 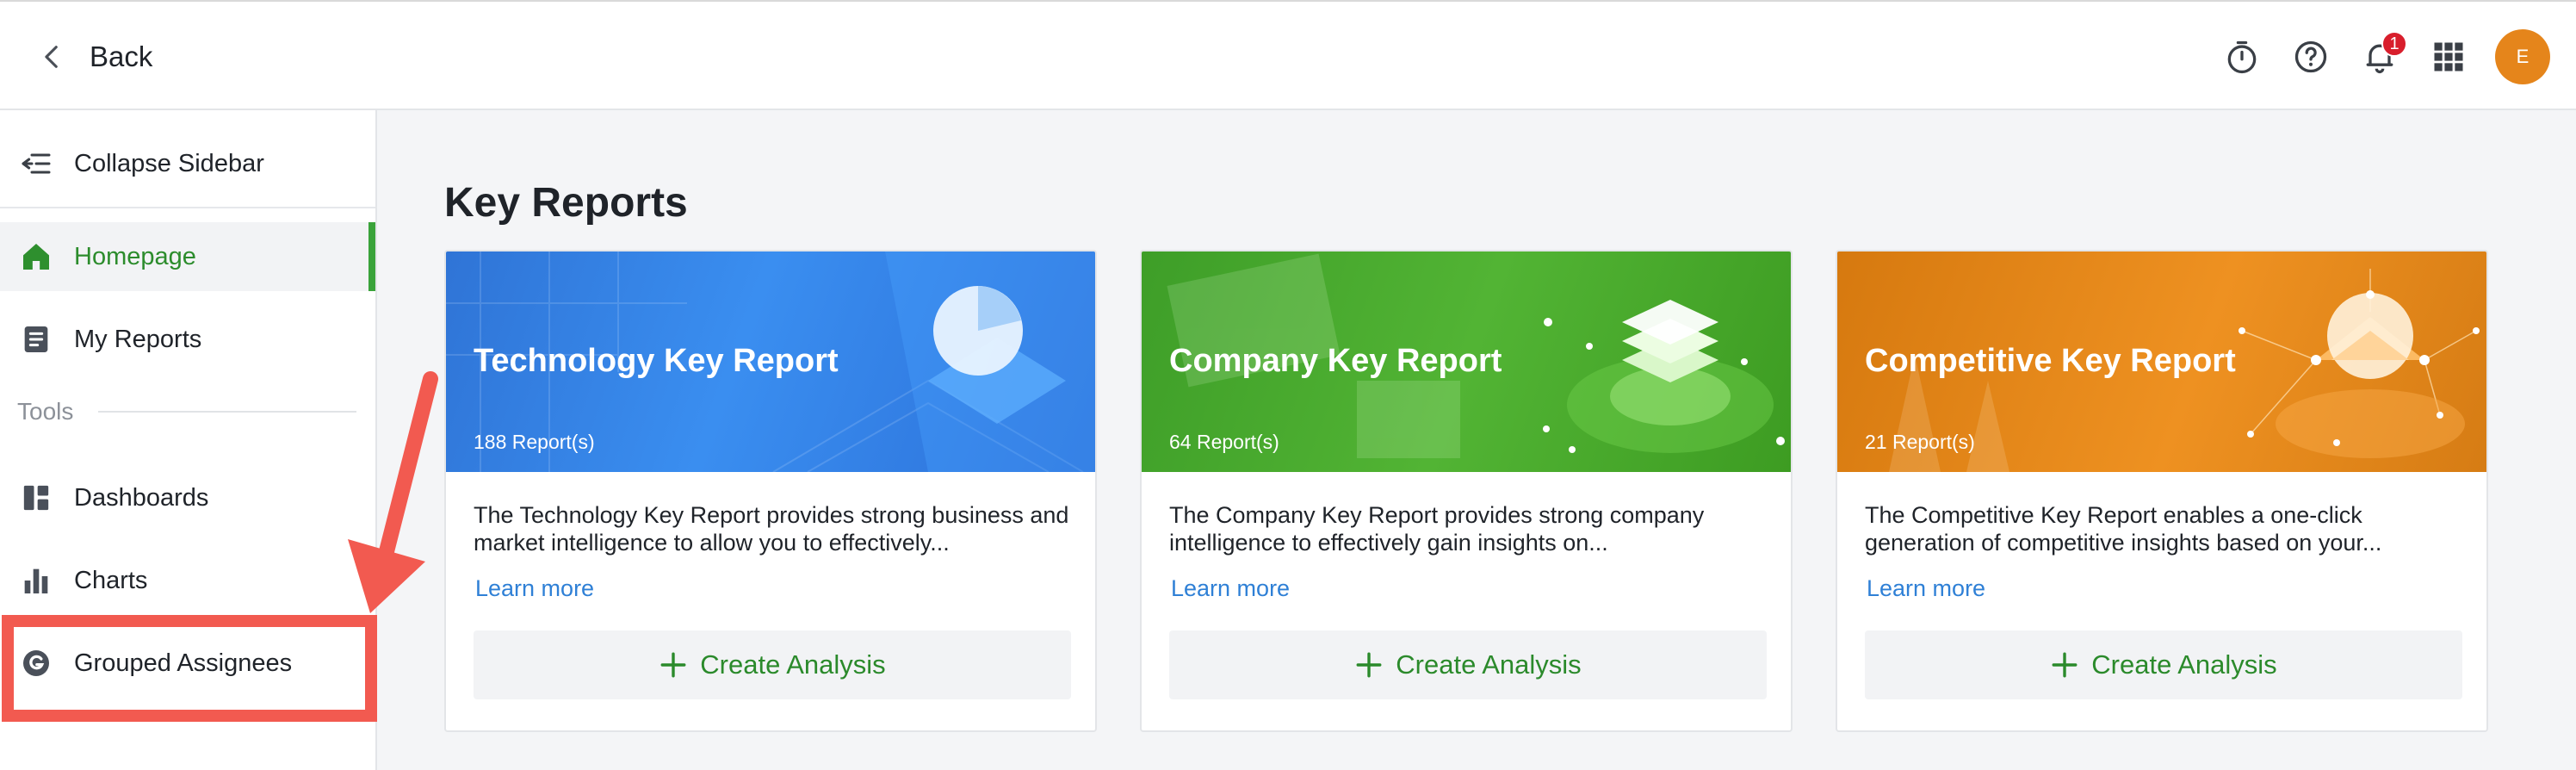 What do you see at coordinates (187, 581) in the screenshot?
I see `sidebar-item-charts: Charts` at bounding box center [187, 581].